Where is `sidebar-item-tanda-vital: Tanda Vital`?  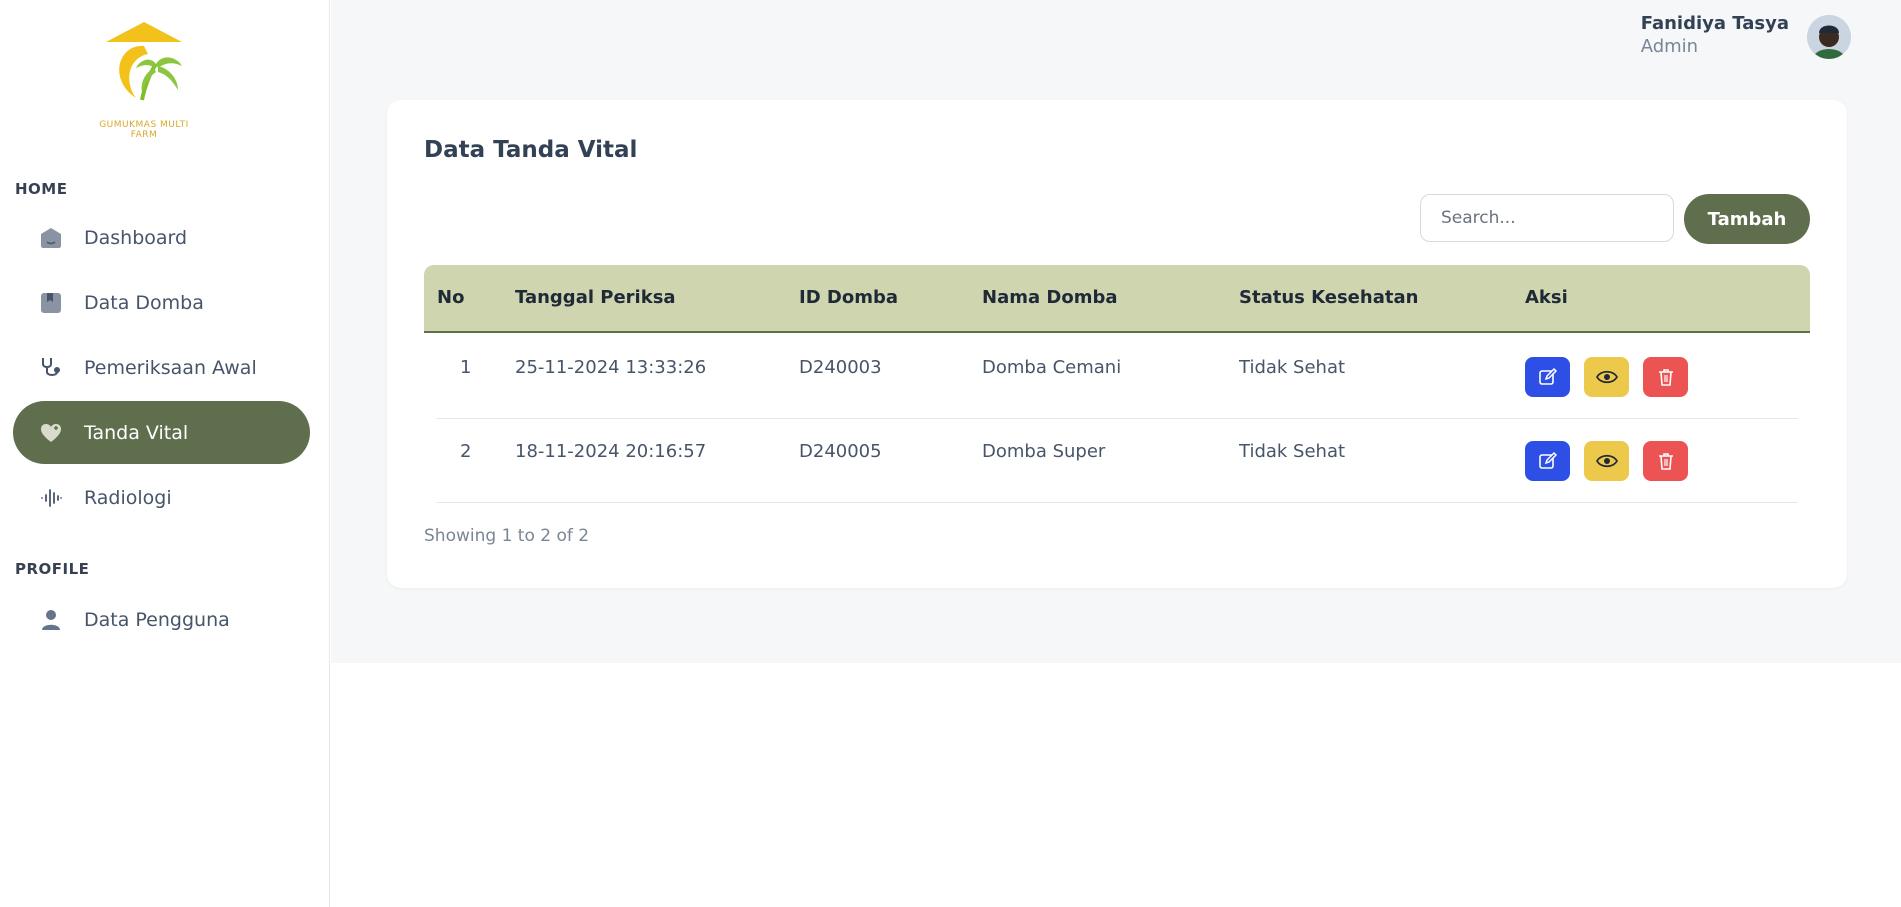 sidebar-item-tanda-vital: Tanda Vital is located at coordinates (161, 432).